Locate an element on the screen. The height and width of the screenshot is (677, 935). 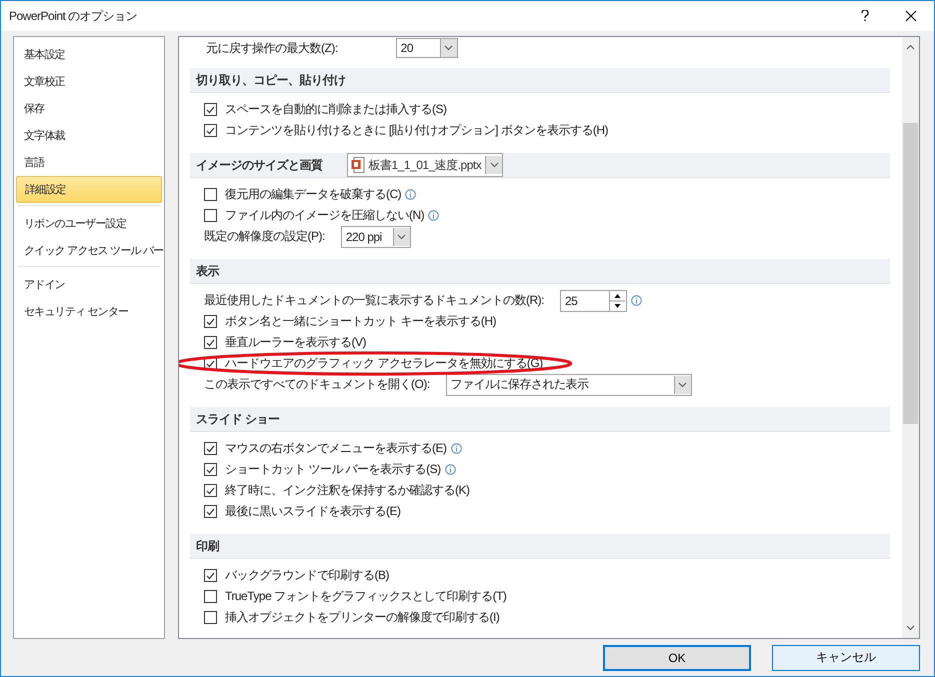
section-header: イメージのサイズと画質 板書1_1_01_速度.pptx is located at coordinates (540, 165).